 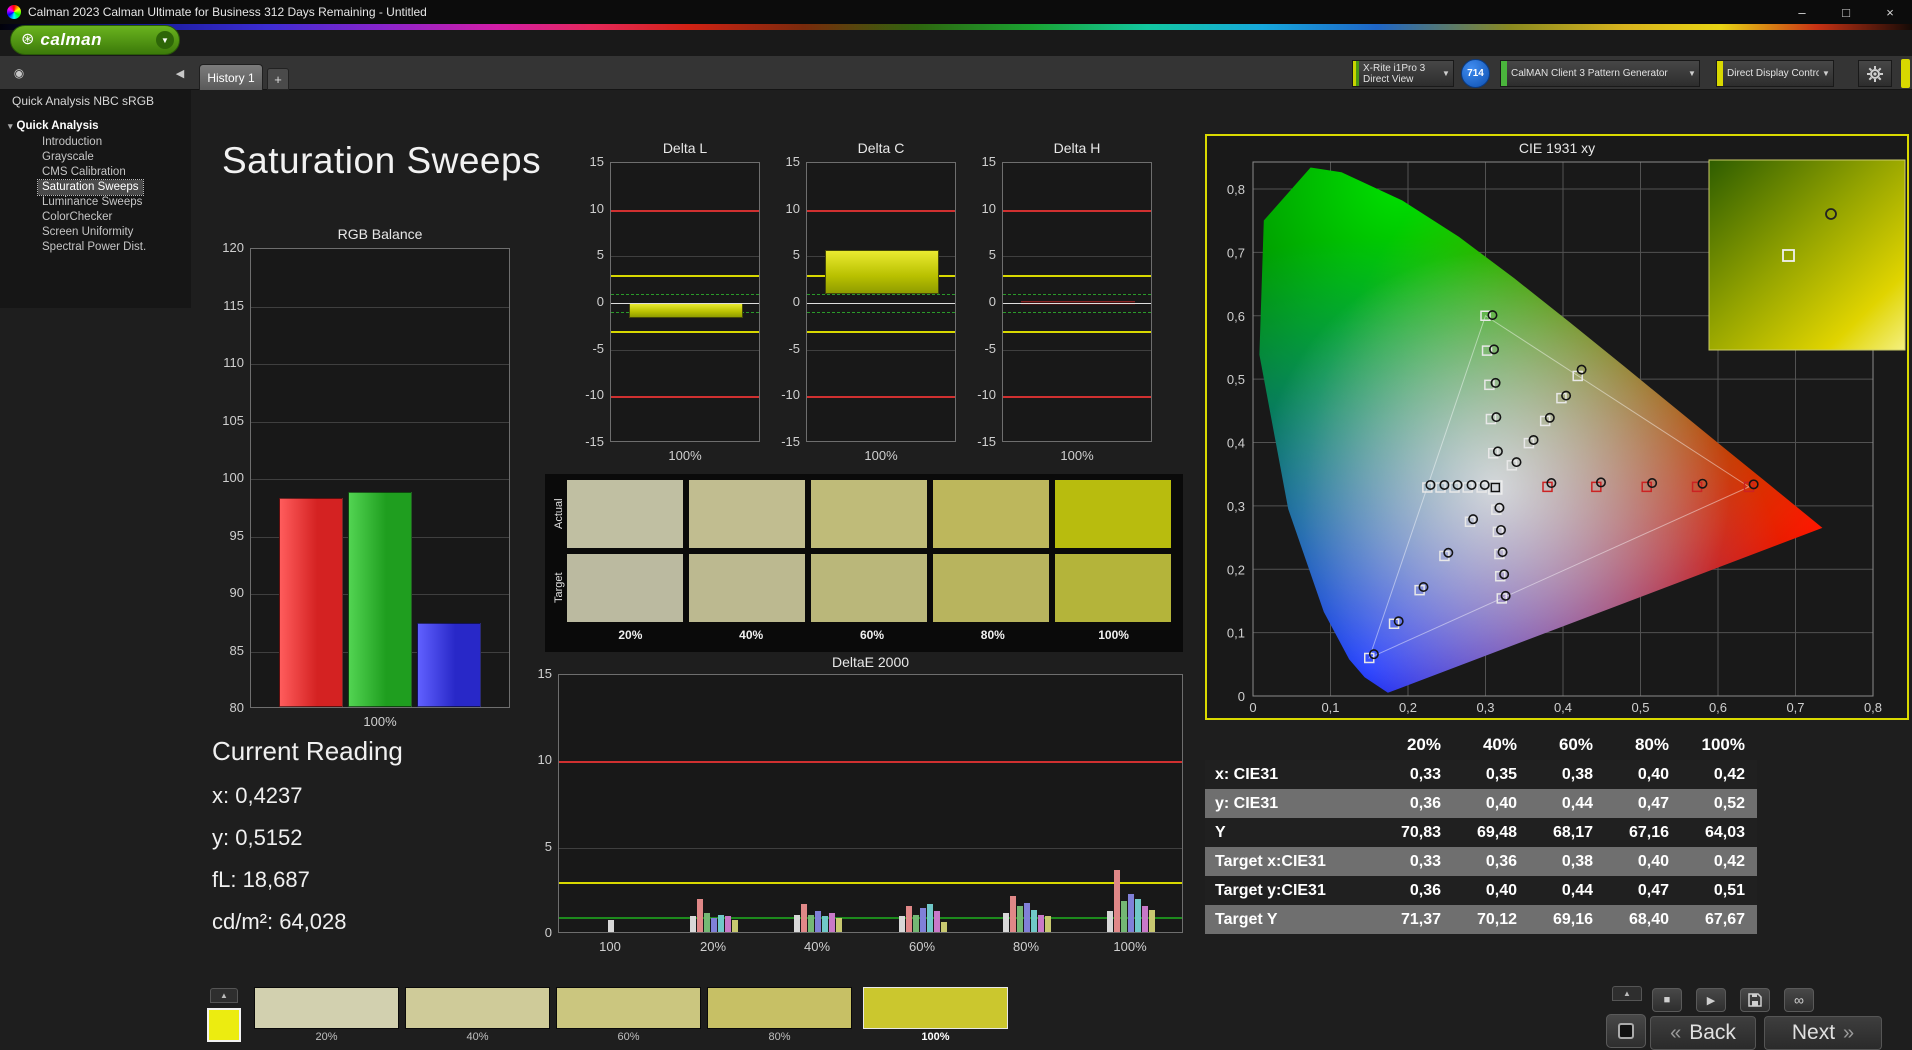 What do you see at coordinates (1667, 1000) in the screenshot?
I see `stop-button: ■` at bounding box center [1667, 1000].